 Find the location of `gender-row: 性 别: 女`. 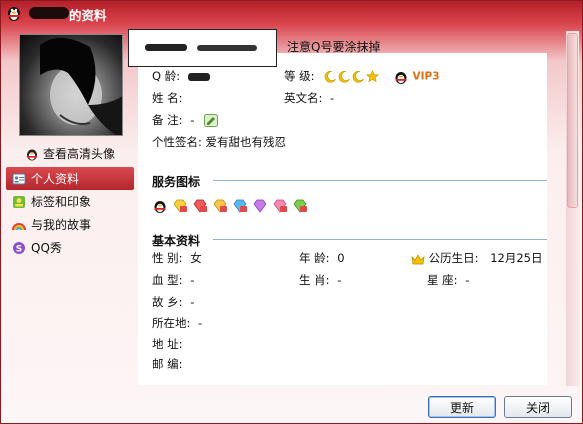

gender-row: 性 别: 女 is located at coordinates (177, 258).